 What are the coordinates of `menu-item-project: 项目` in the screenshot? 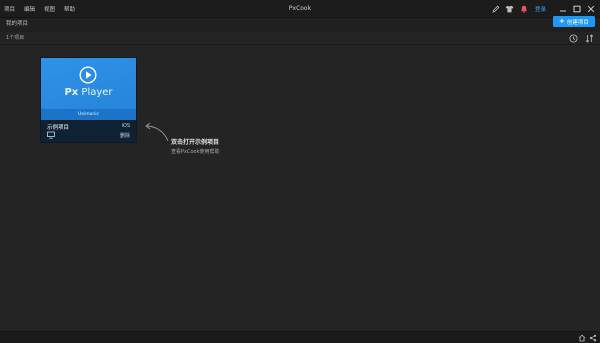 It's located at (9, 9).